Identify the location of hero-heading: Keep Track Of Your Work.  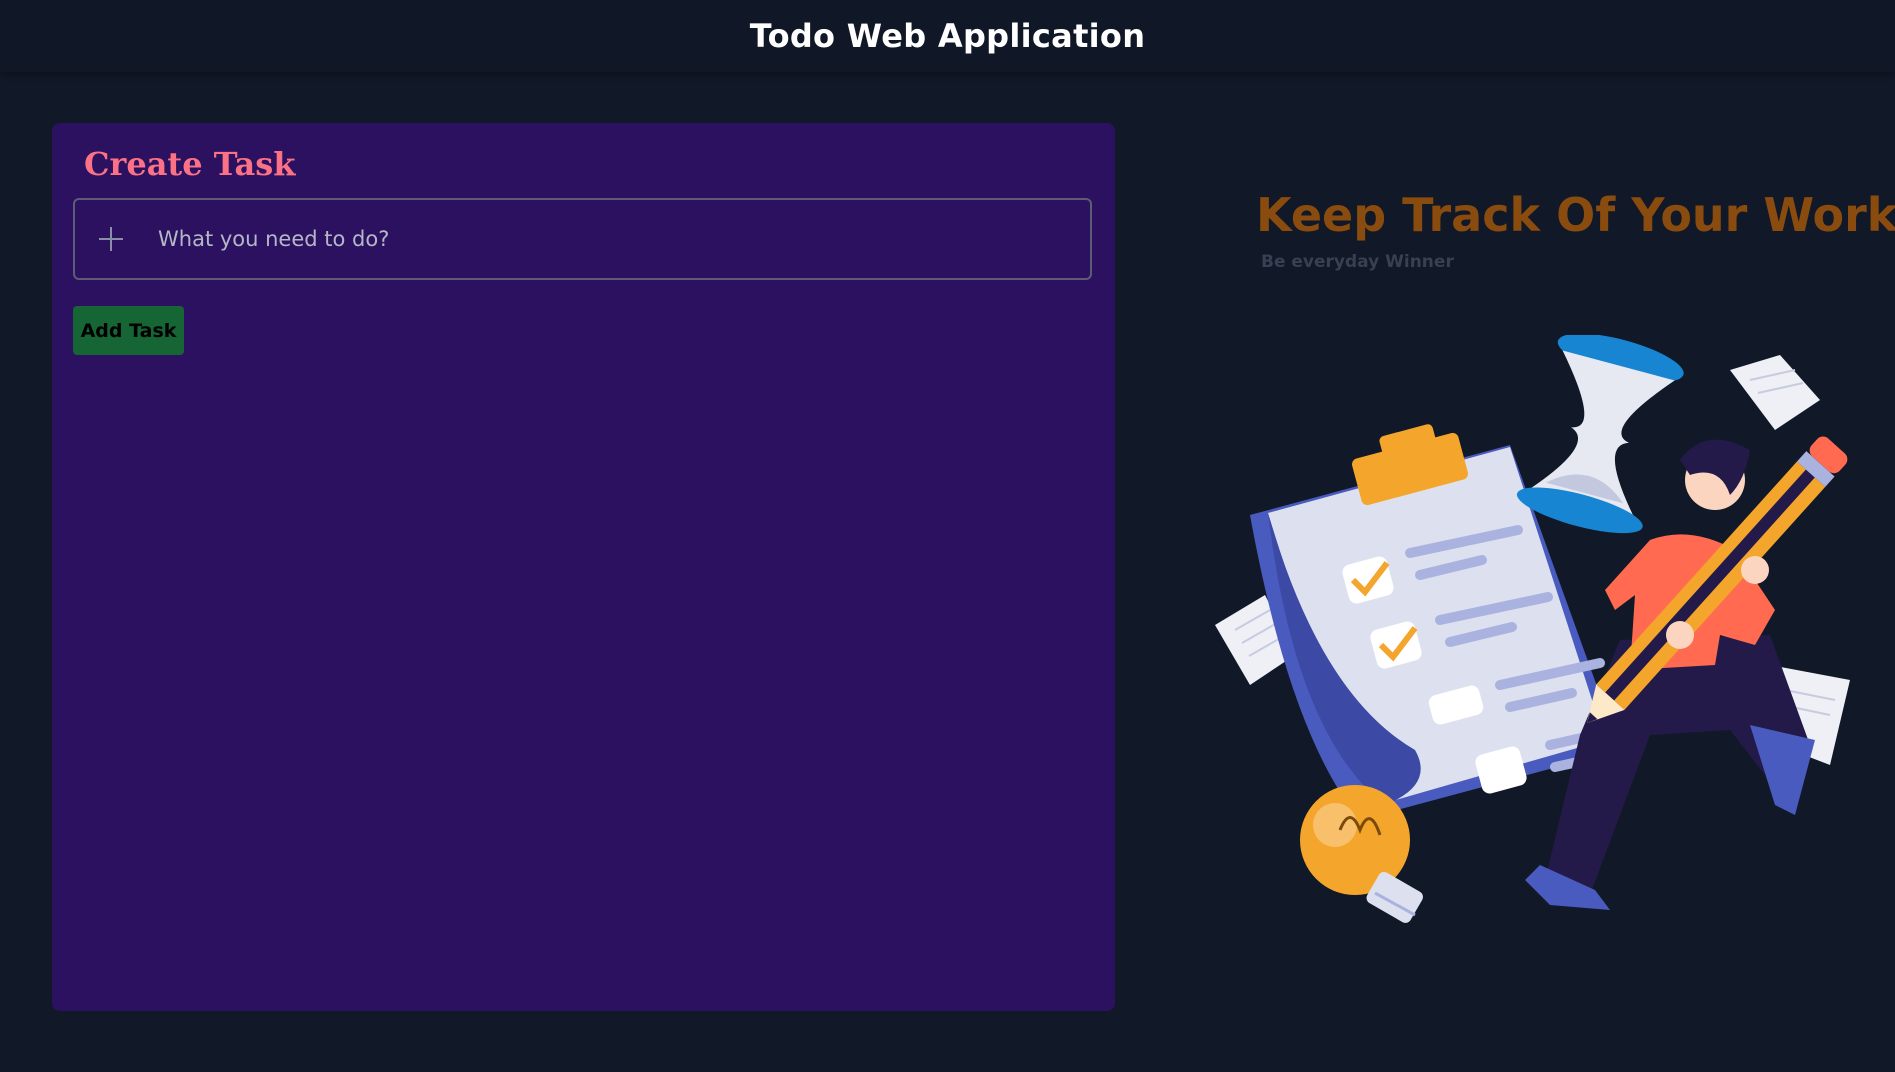
(1575, 215).